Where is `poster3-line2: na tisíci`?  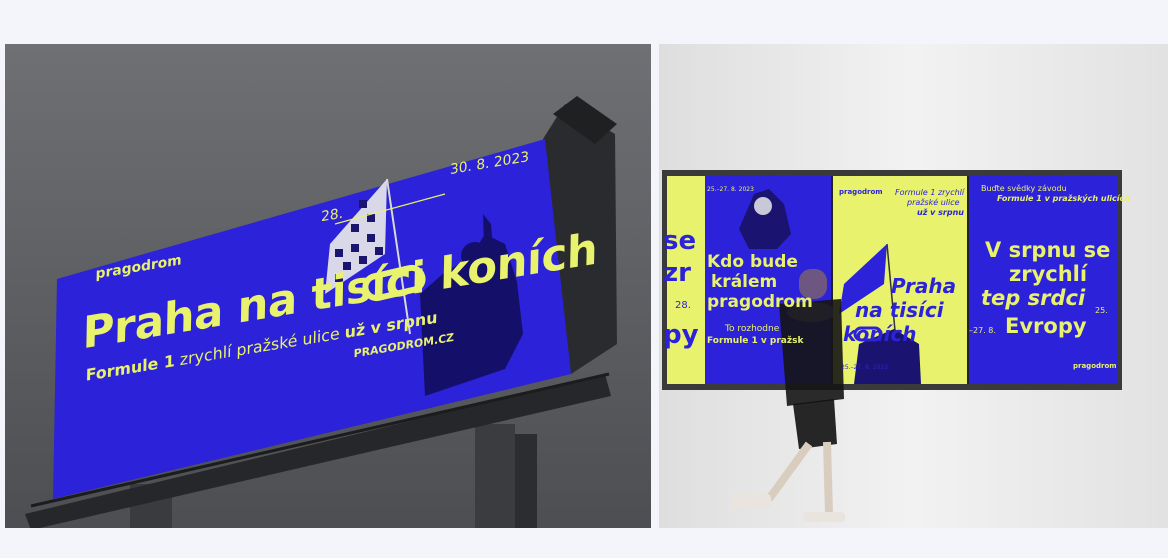
poster3-line2: na tisíci is located at coordinates (899, 310).